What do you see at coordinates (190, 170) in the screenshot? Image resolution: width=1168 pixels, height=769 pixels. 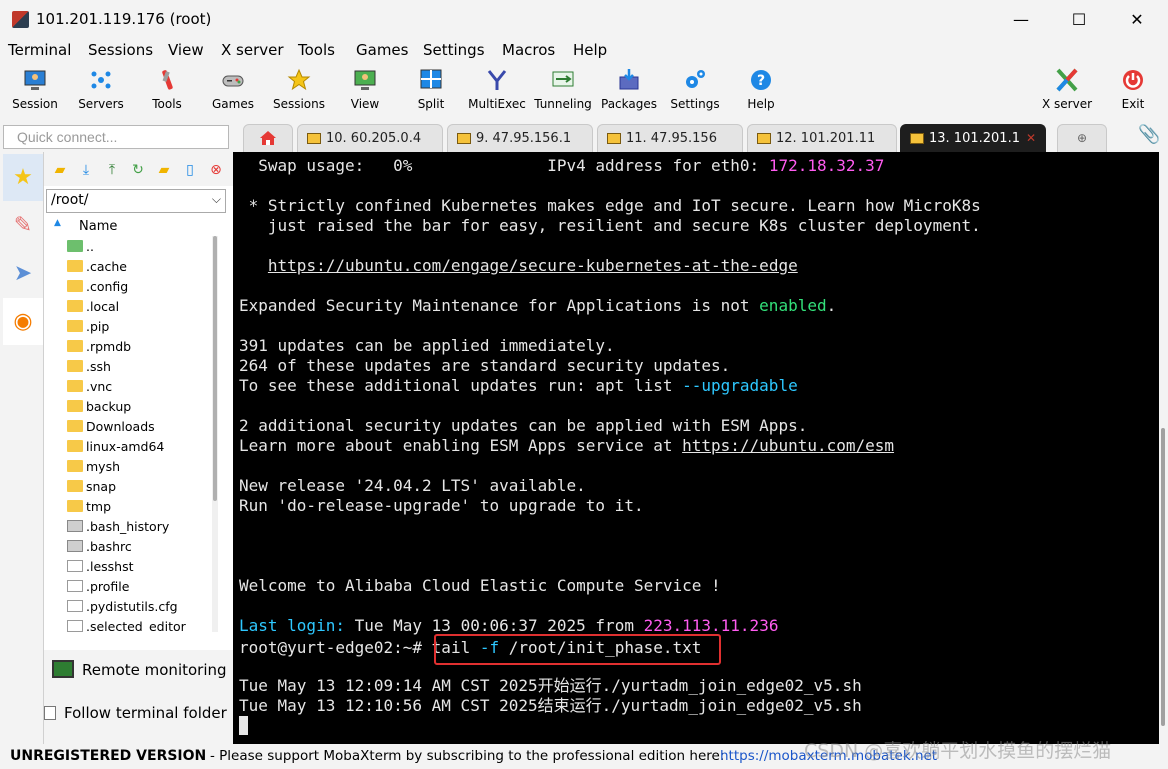 I see `new-file-icon: ▯` at bounding box center [190, 170].